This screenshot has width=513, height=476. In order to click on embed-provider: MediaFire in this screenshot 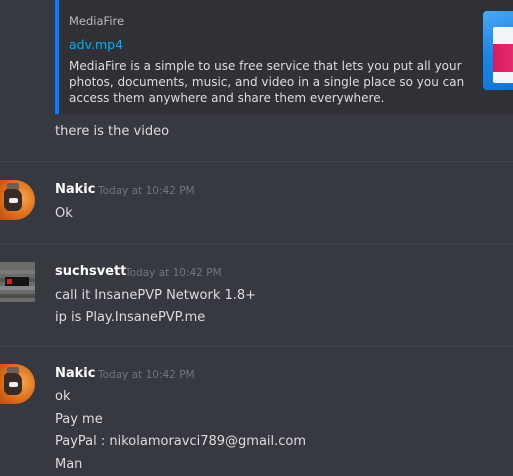, I will do `click(96, 21)`.